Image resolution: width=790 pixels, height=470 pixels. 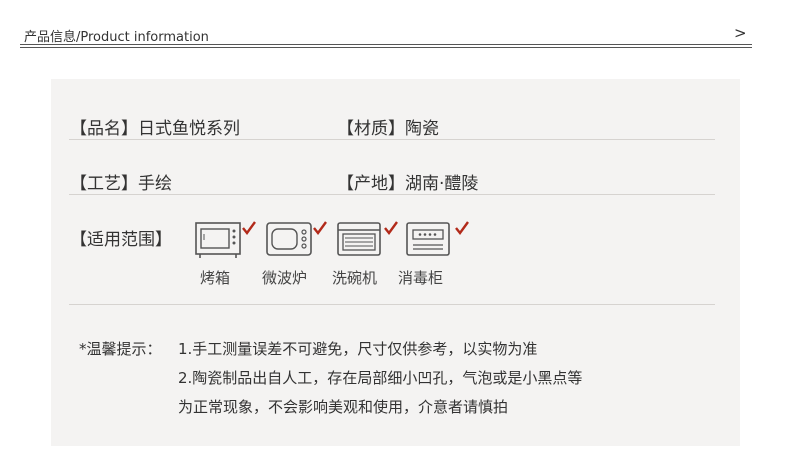 I want to click on appliance-label-sterilizer: 消毒柜, so click(x=421, y=278).